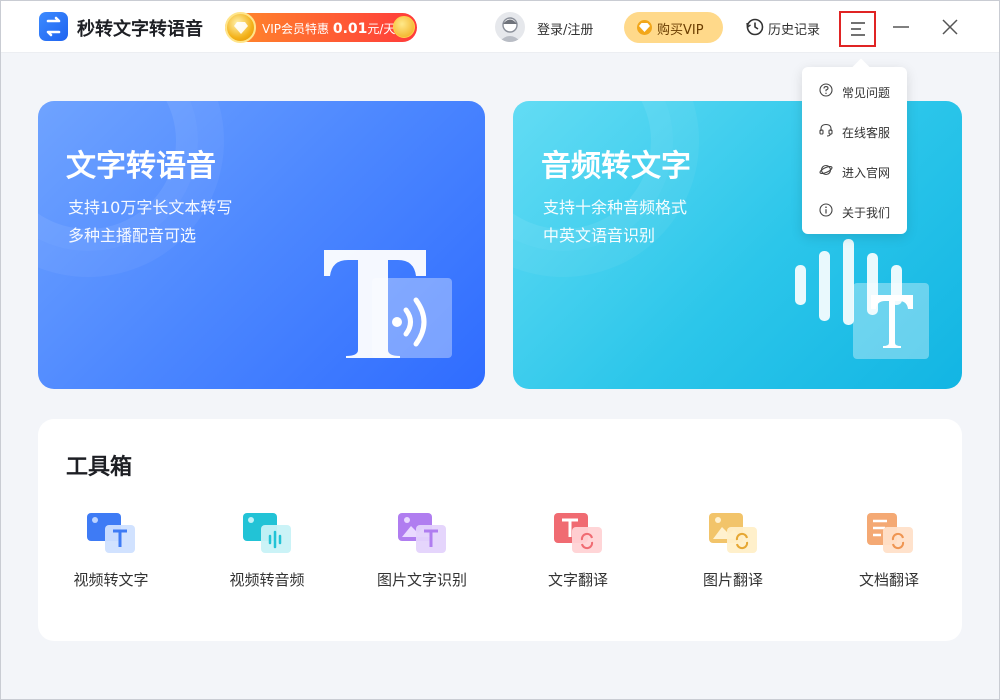 This screenshot has height=700, width=1000. Describe the element at coordinates (267, 580) in the screenshot. I see `tool-label: 视频转音频` at that location.